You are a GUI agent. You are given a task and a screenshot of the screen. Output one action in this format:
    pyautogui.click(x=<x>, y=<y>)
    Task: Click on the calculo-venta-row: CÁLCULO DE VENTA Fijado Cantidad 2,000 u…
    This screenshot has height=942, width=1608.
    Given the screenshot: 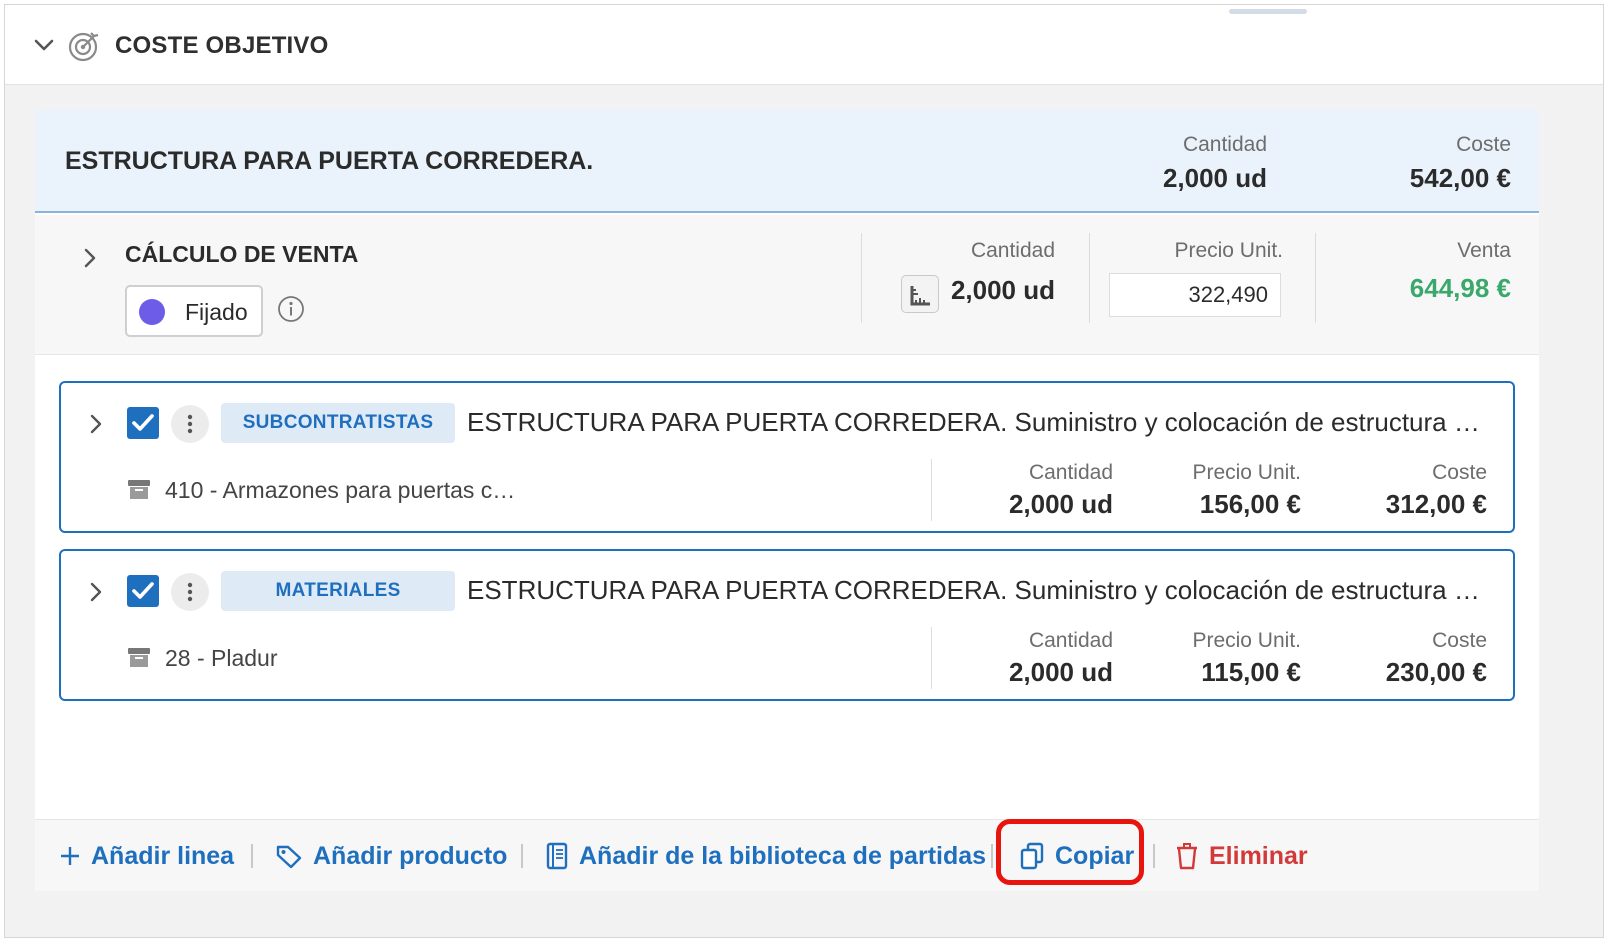 What is the action you would take?
    pyautogui.click(x=787, y=285)
    